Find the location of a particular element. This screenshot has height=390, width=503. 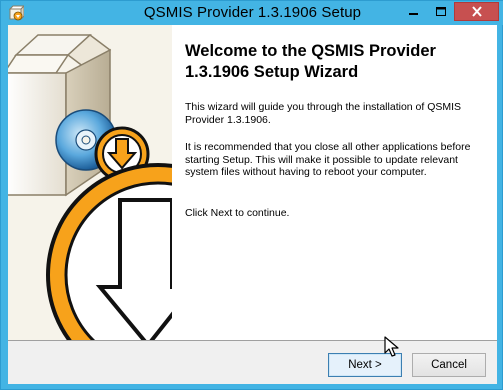

minimize-icon is located at coordinates (413, 13).